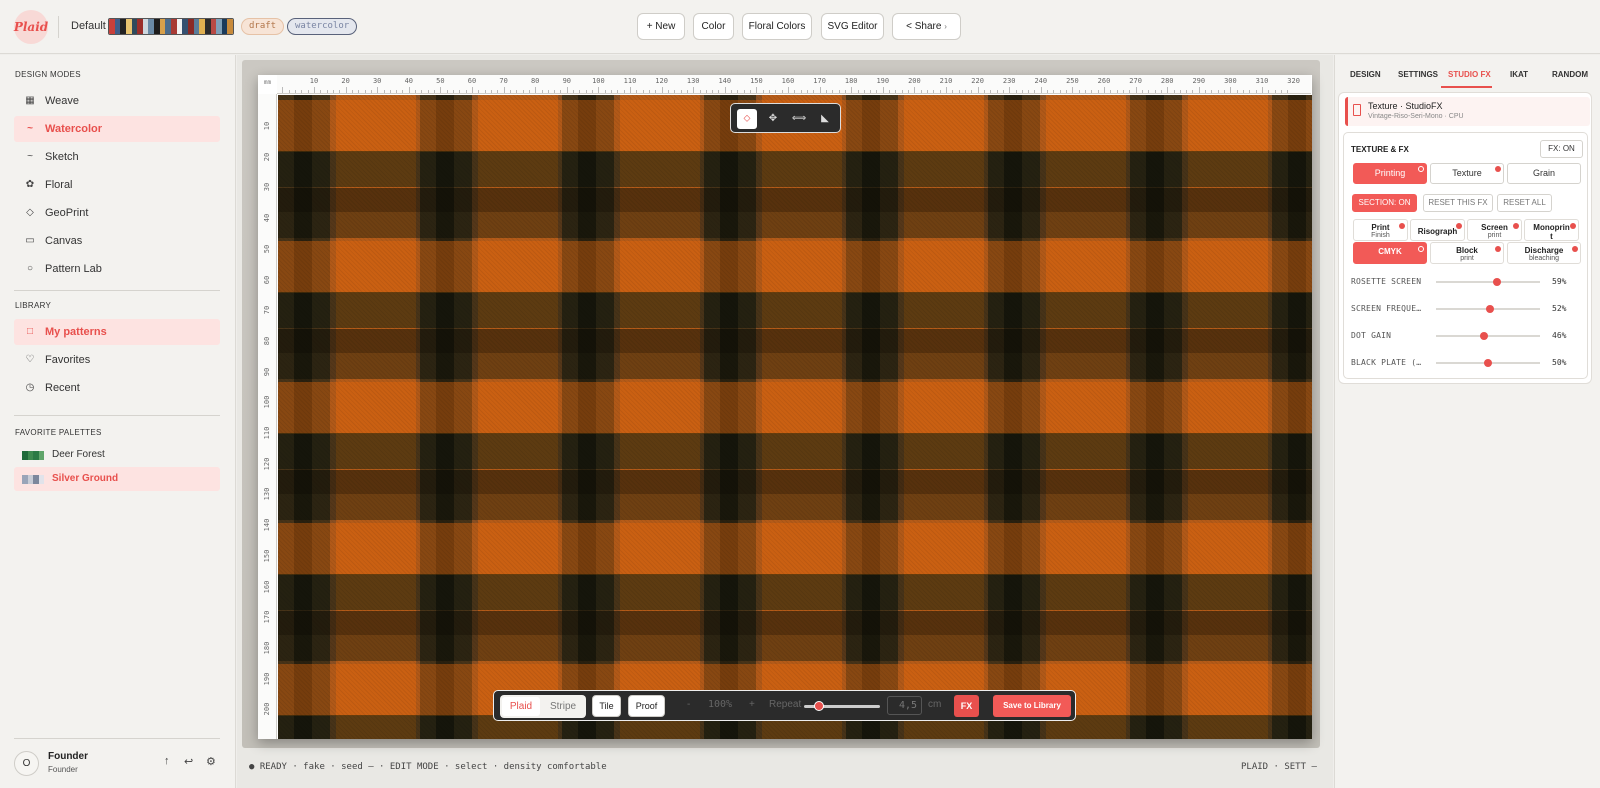  Describe the element at coordinates (167, 761) in the screenshot. I see `upload-icon: ↑` at that location.